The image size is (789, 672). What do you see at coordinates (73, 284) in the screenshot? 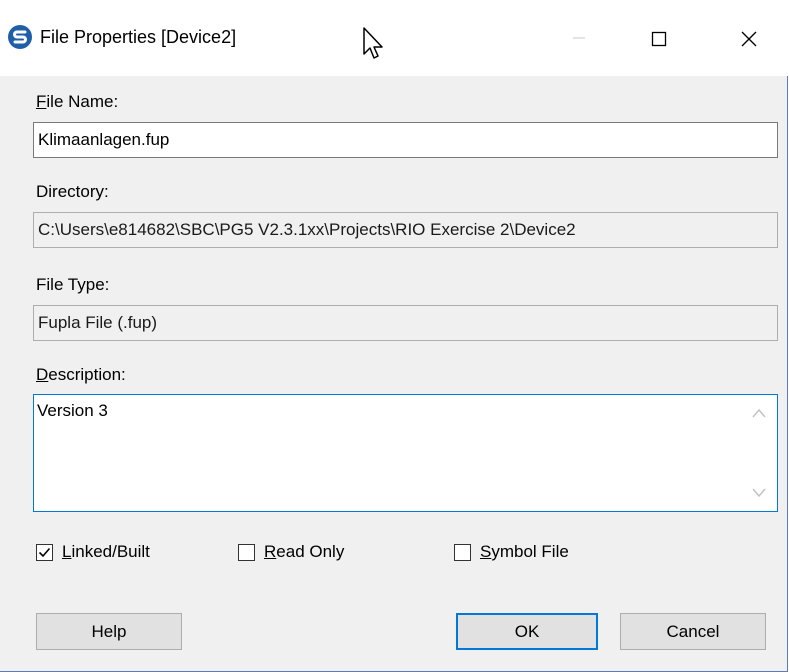
I see `file-type-label: File Type:` at bounding box center [73, 284].